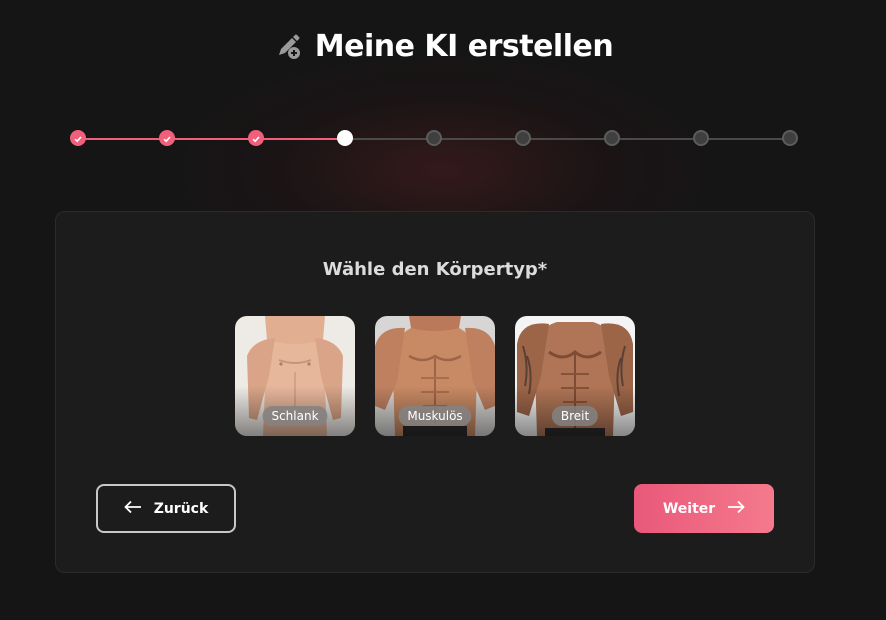 The image size is (886, 620). What do you see at coordinates (295, 376) in the screenshot?
I see `option-schlank: Schlank` at bounding box center [295, 376].